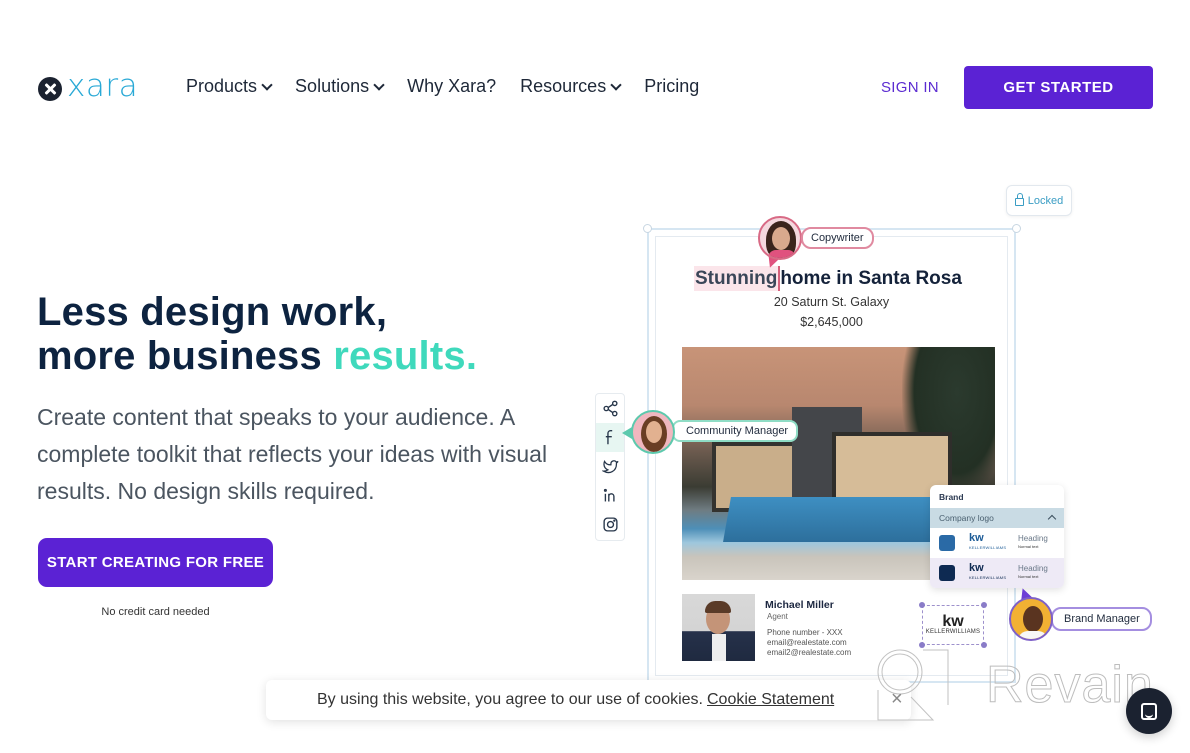 This screenshot has width=1190, height=753. Describe the element at coordinates (719, 647) in the screenshot. I see `agent-shirt` at that location.